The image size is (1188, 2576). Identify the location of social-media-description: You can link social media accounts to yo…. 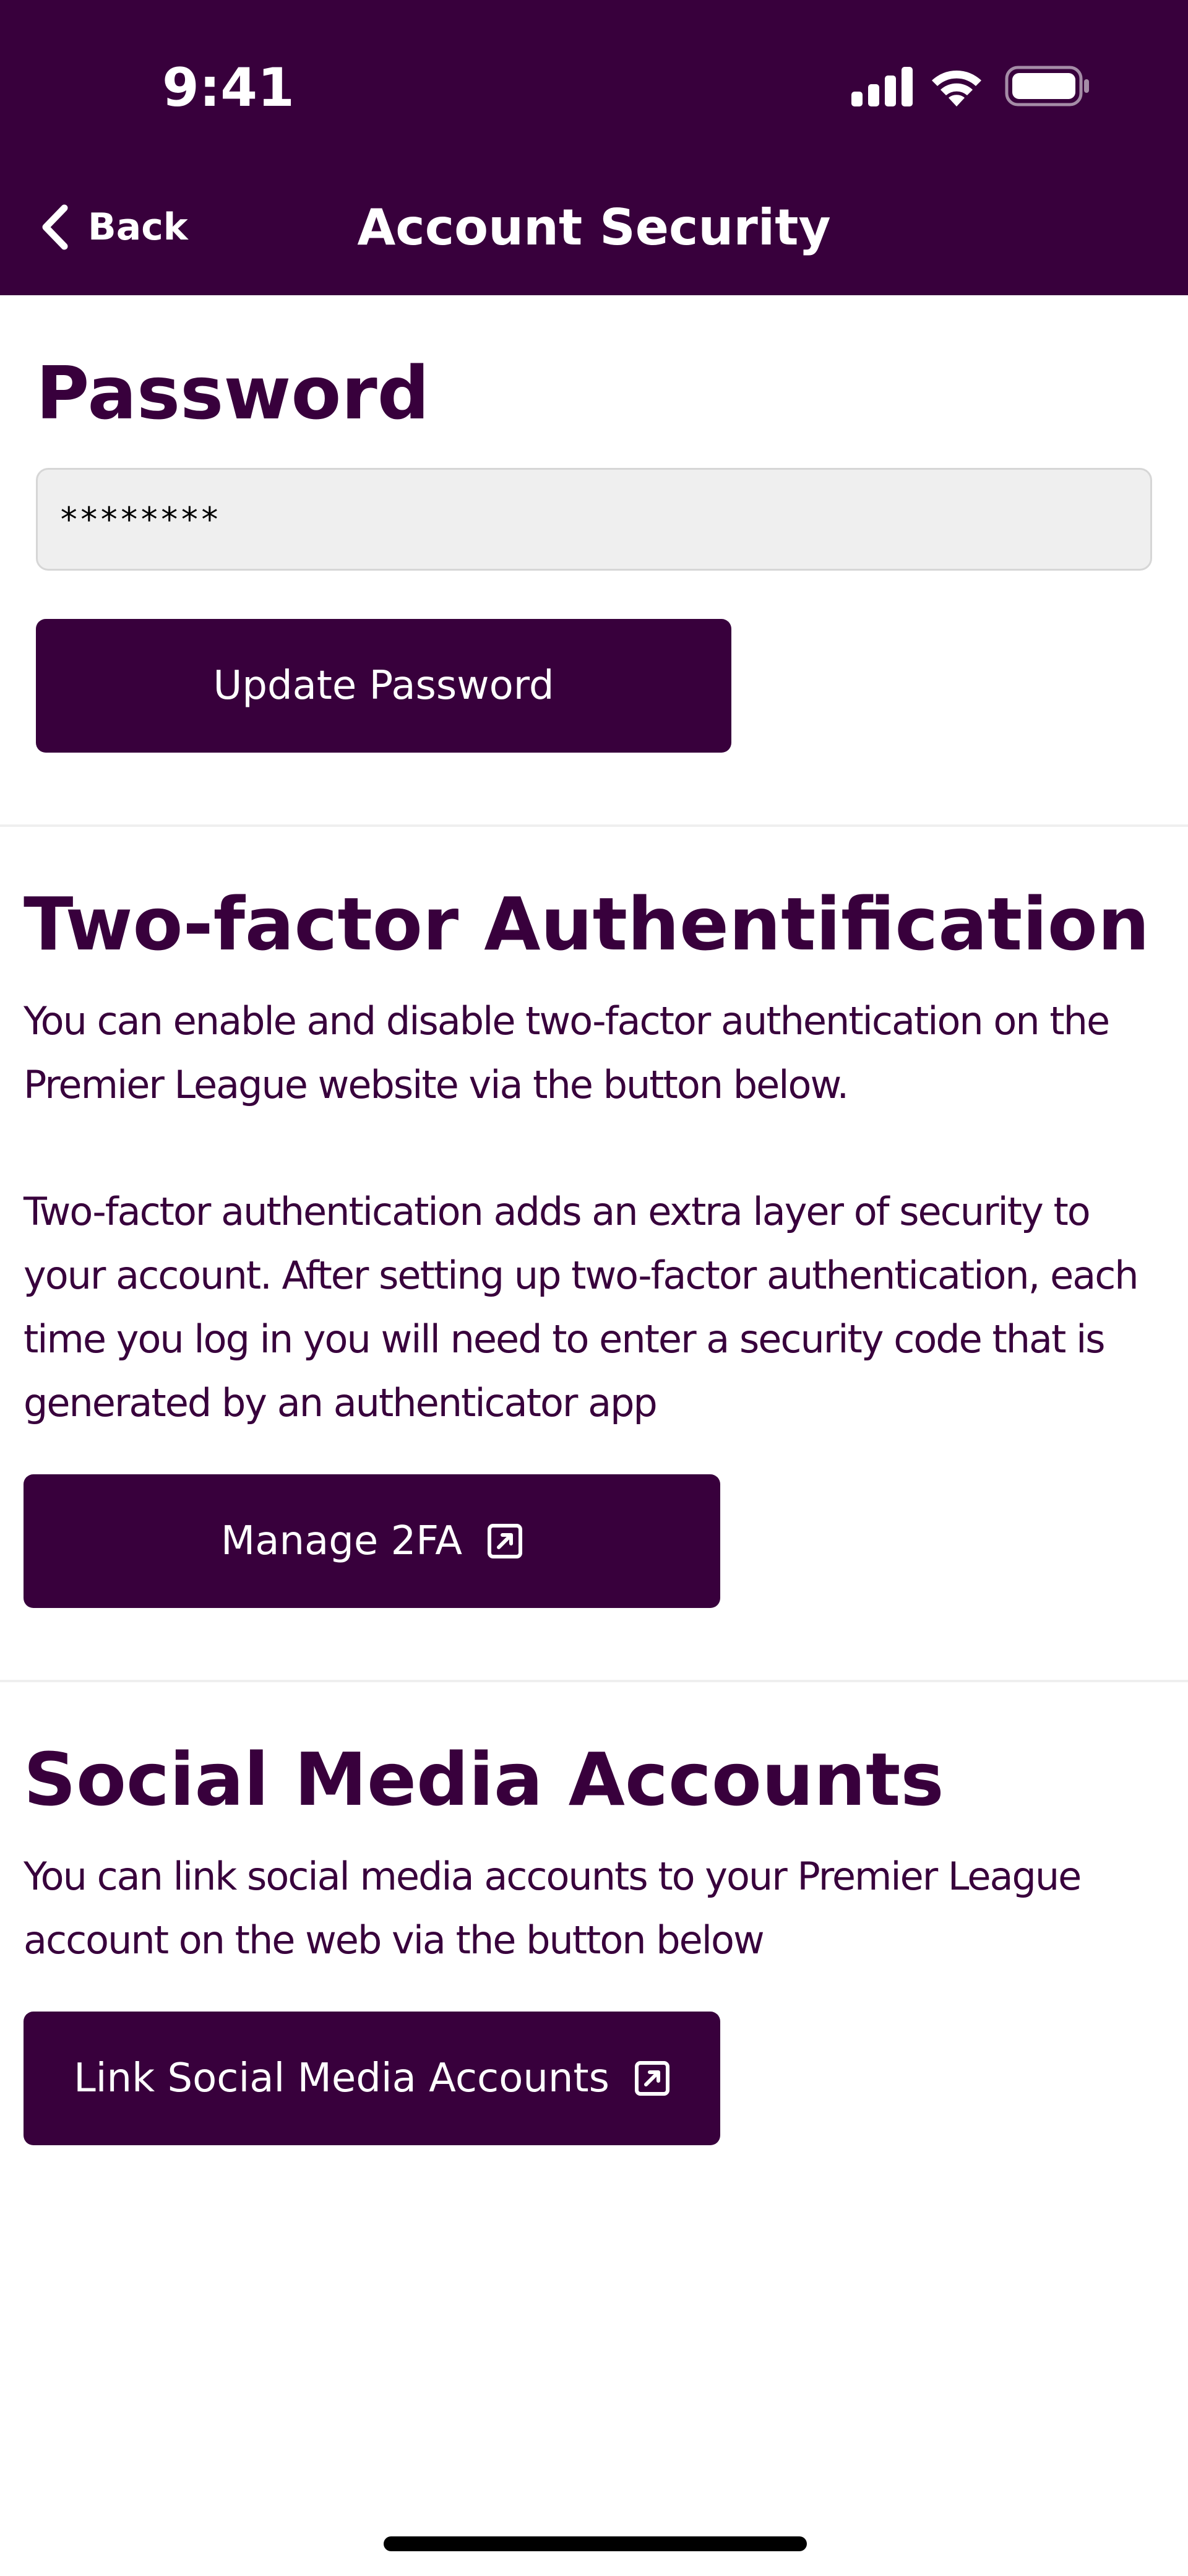
(553, 1908).